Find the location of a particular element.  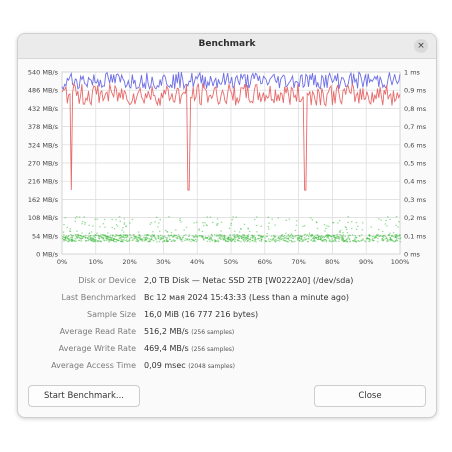

y-left-tick-label: 324 MB/s is located at coordinates (43, 145).